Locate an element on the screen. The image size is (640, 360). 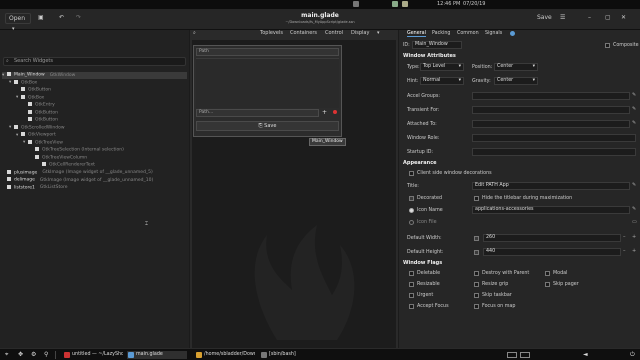
tab-packing: Packing is located at coordinates (441, 33).